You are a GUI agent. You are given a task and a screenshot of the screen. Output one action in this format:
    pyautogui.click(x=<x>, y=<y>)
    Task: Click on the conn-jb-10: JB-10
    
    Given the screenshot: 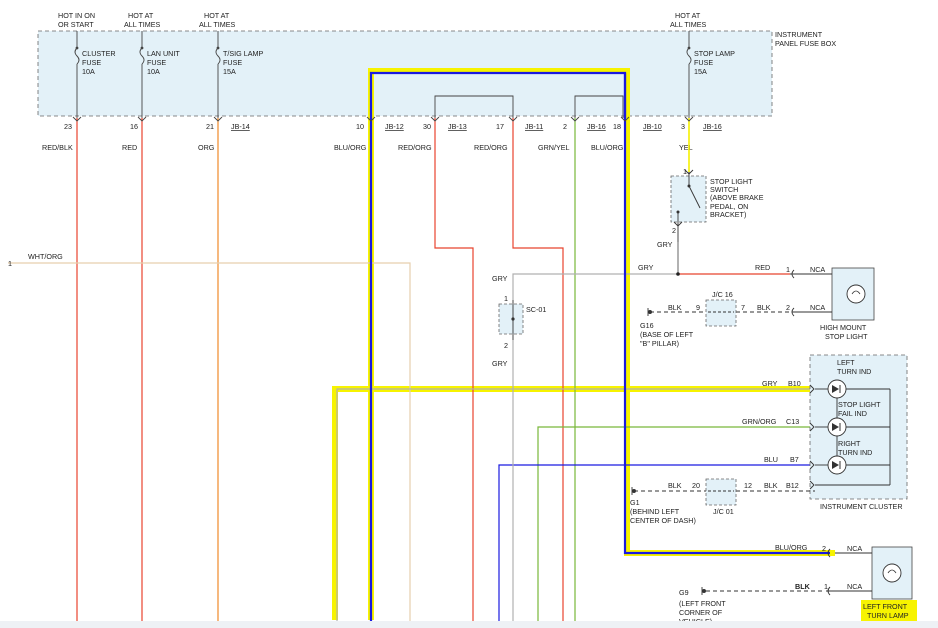 What is the action you would take?
    pyautogui.click(x=652, y=126)
    